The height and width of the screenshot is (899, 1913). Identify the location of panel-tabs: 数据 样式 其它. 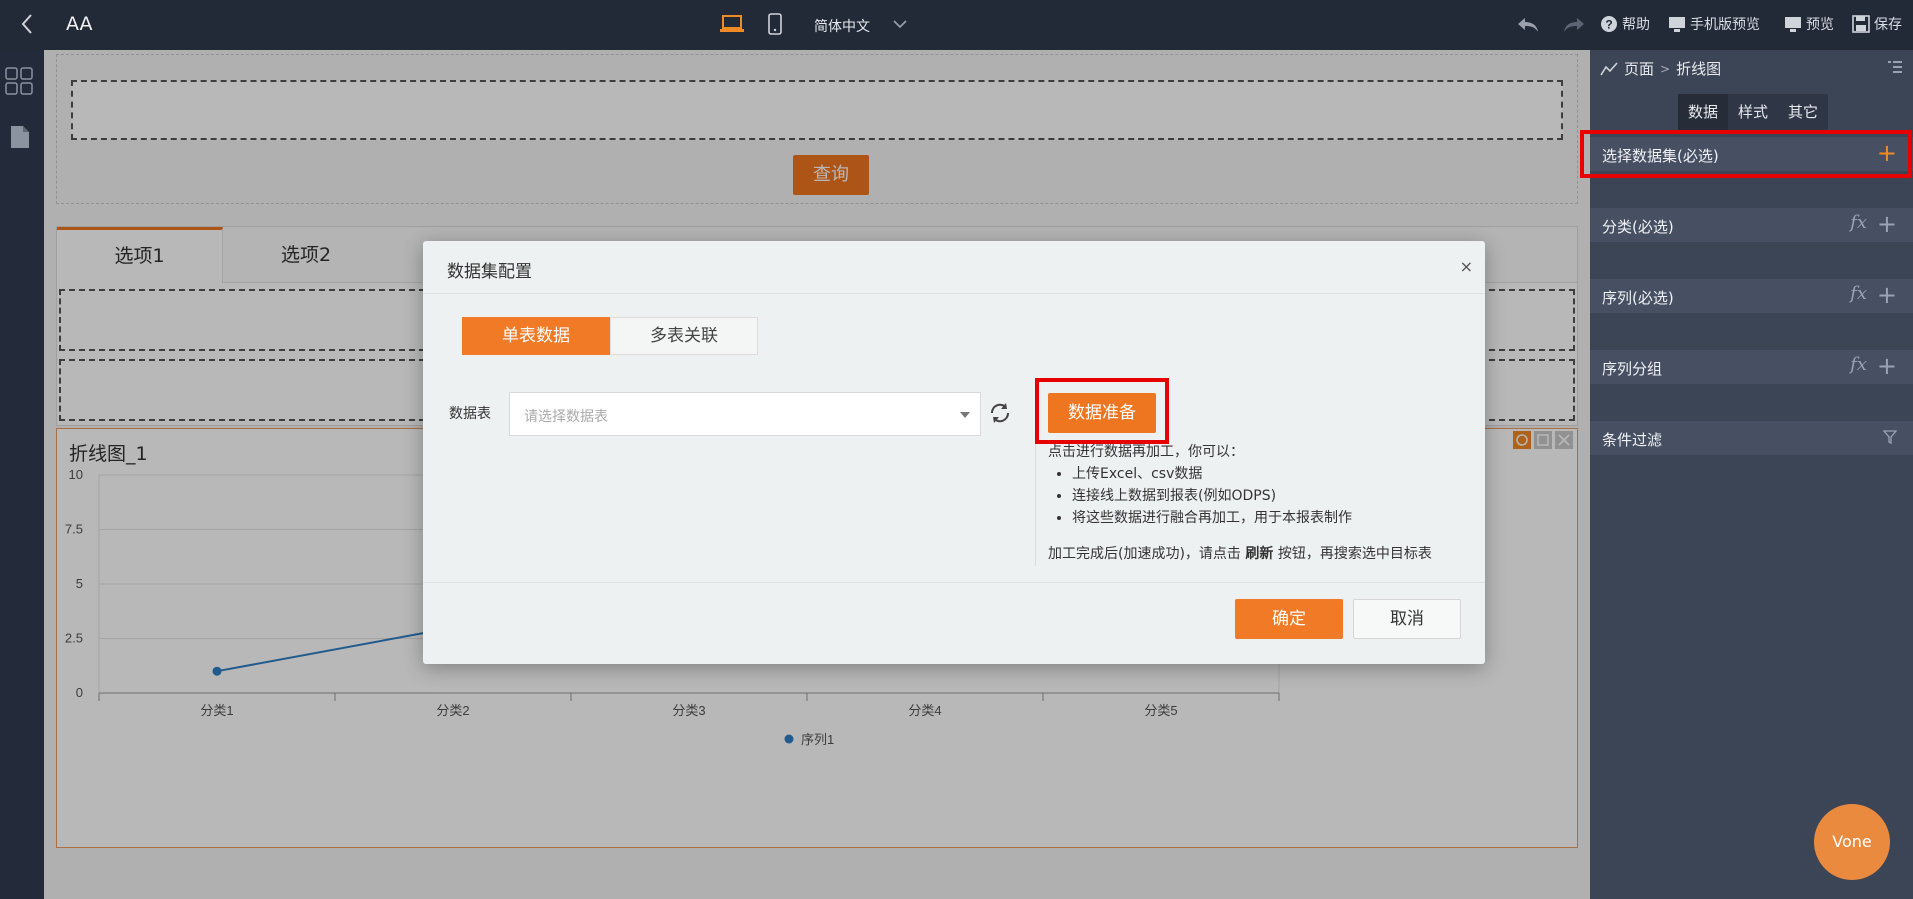
(1753, 112).